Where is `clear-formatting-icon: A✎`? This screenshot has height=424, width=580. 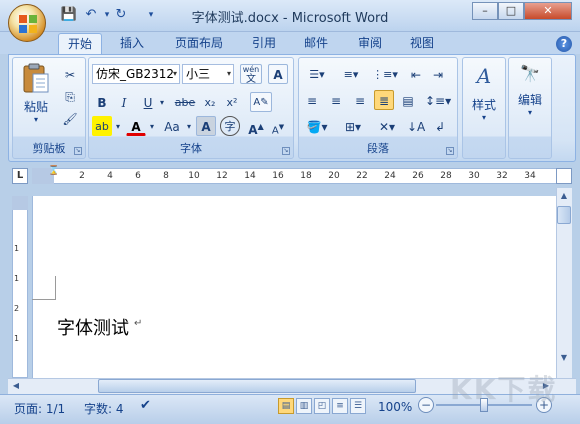 clear-formatting-icon: A✎ is located at coordinates (261, 102).